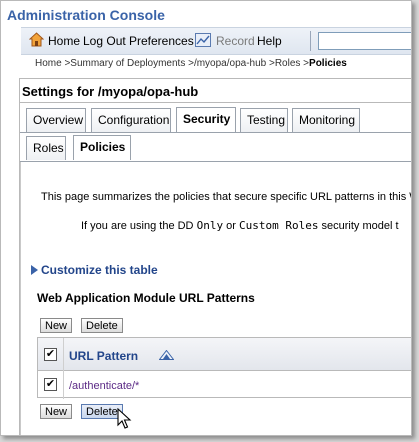 The image size is (419, 442). I want to click on customize-label: Customize this table, so click(99, 270).